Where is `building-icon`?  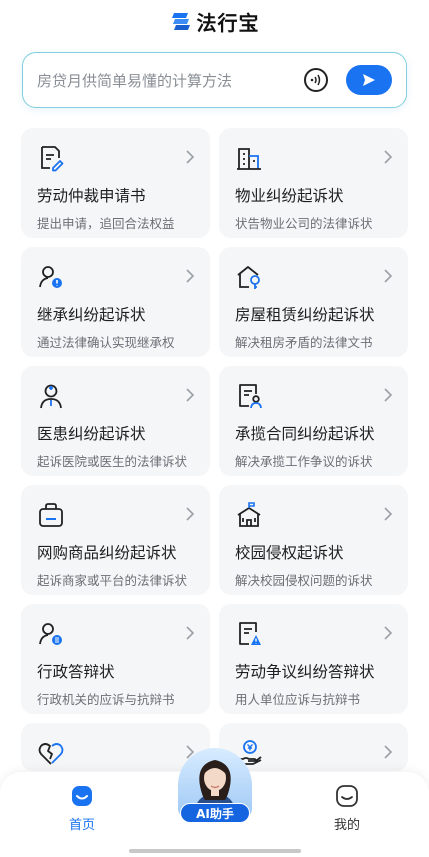
building-icon is located at coordinates (249, 159).